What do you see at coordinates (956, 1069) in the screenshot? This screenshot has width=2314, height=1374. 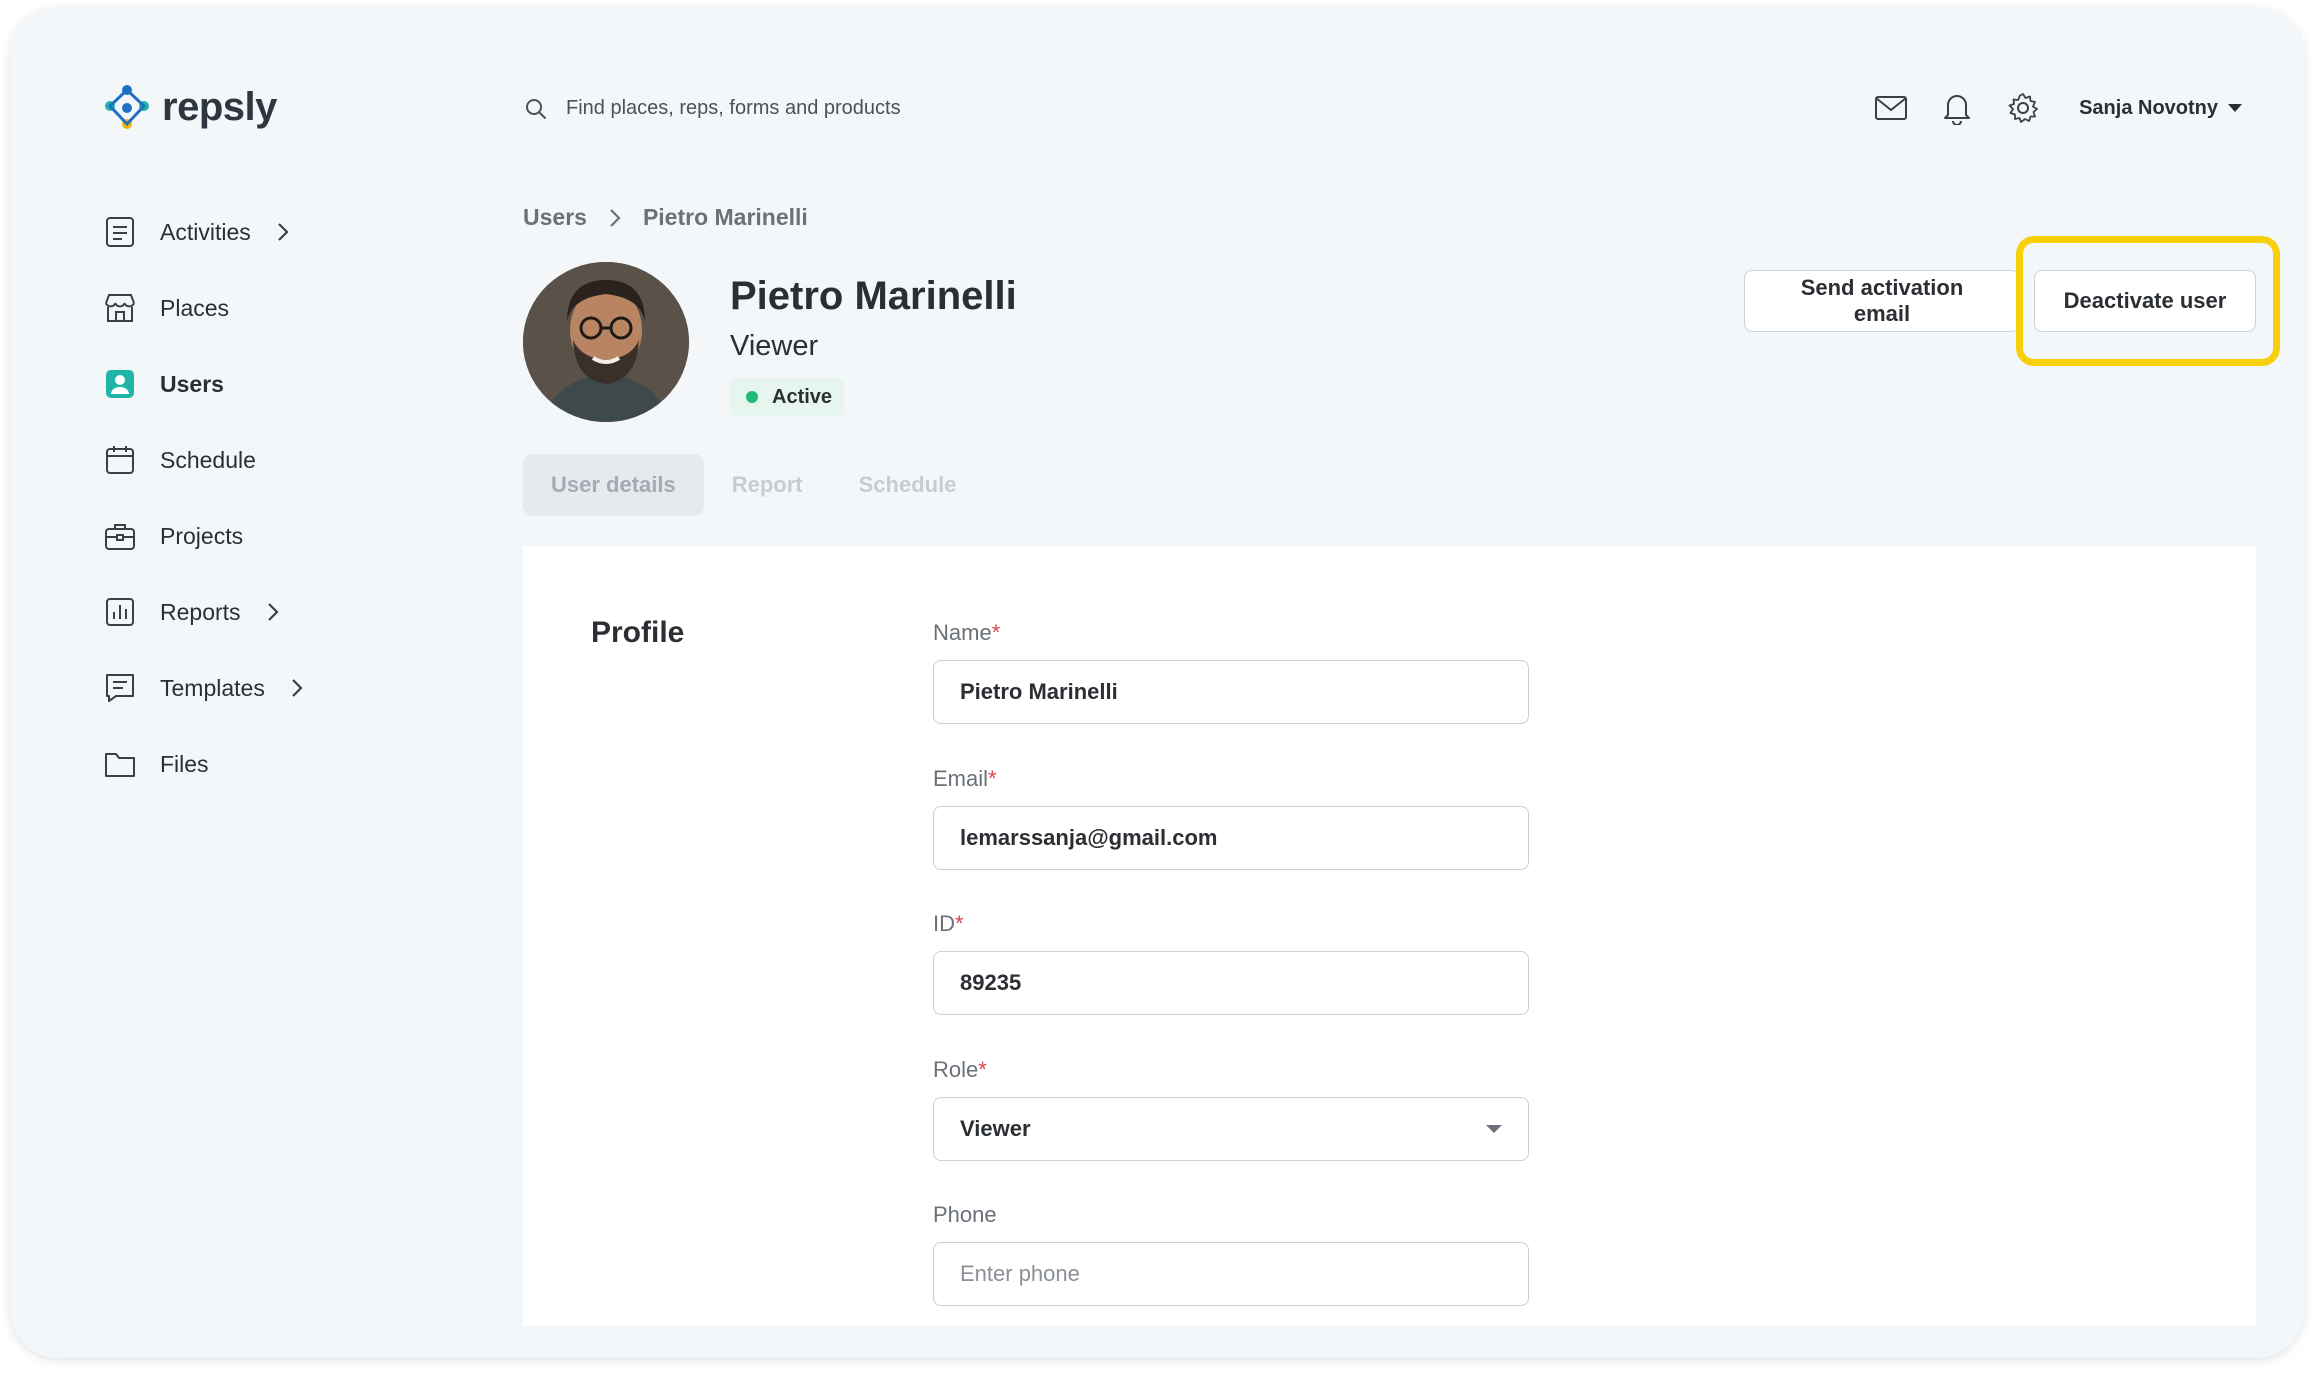 I see `role-label-text: Role` at bounding box center [956, 1069].